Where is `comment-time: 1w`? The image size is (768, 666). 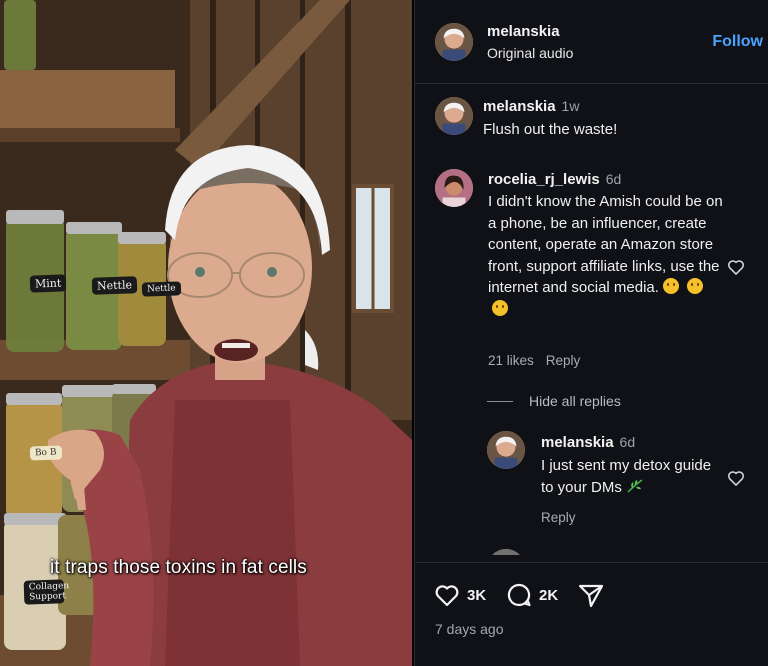
comment-time: 1w is located at coordinates (570, 106).